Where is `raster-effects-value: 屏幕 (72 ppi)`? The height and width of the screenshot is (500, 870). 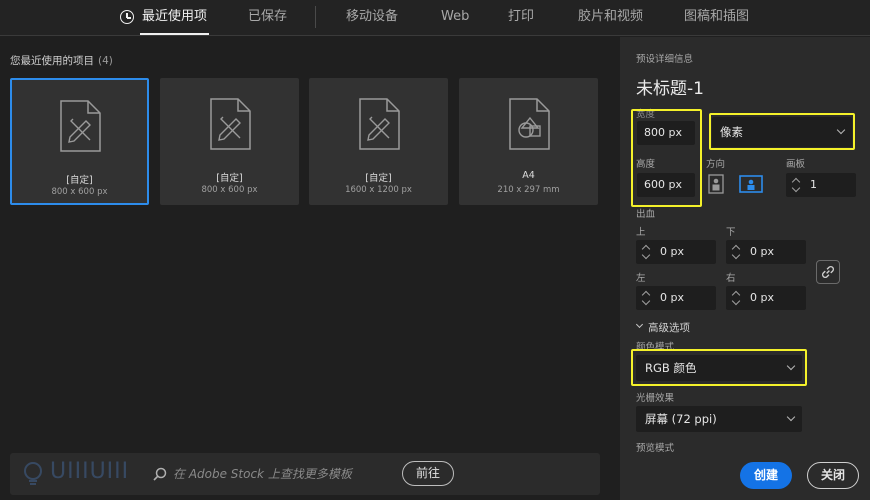
raster-effects-value: 屏幕 (72 ppi) is located at coordinates (681, 419).